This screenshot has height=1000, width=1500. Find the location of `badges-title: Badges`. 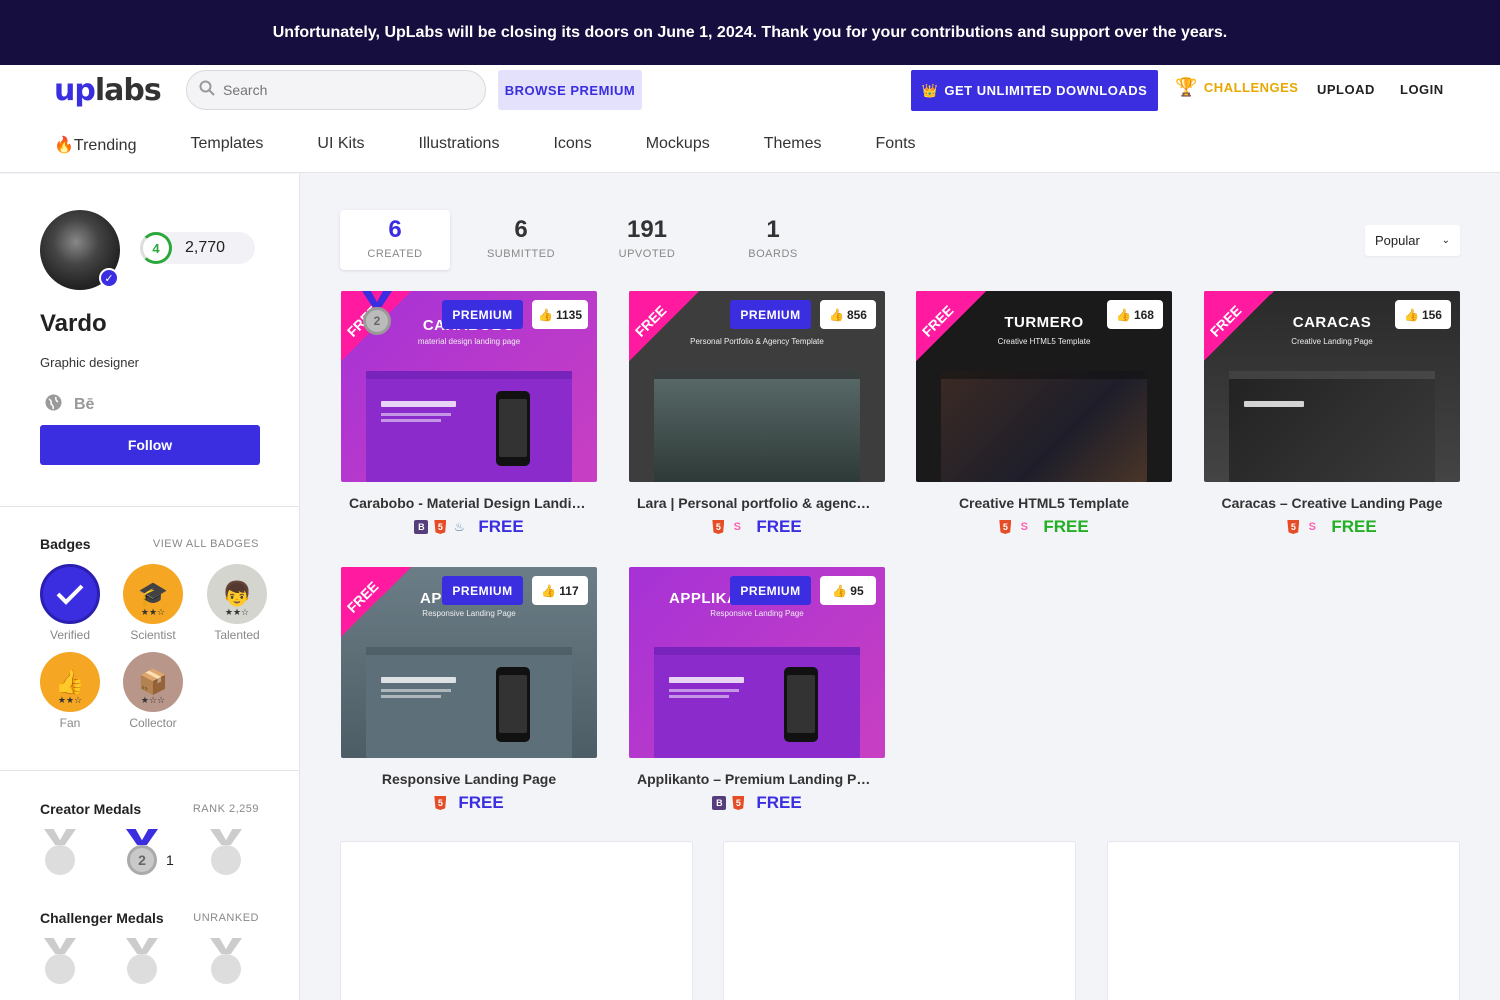

badges-title: Badges is located at coordinates (65, 544).